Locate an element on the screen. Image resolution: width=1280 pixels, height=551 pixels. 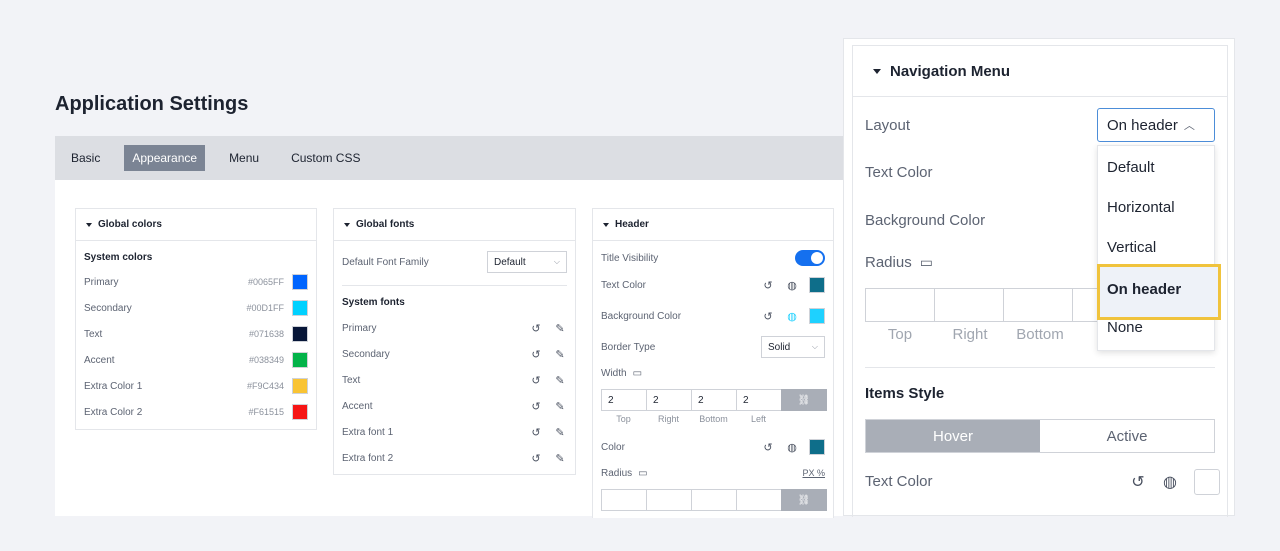
color-hex: #038349 is located at coordinates (266, 360).